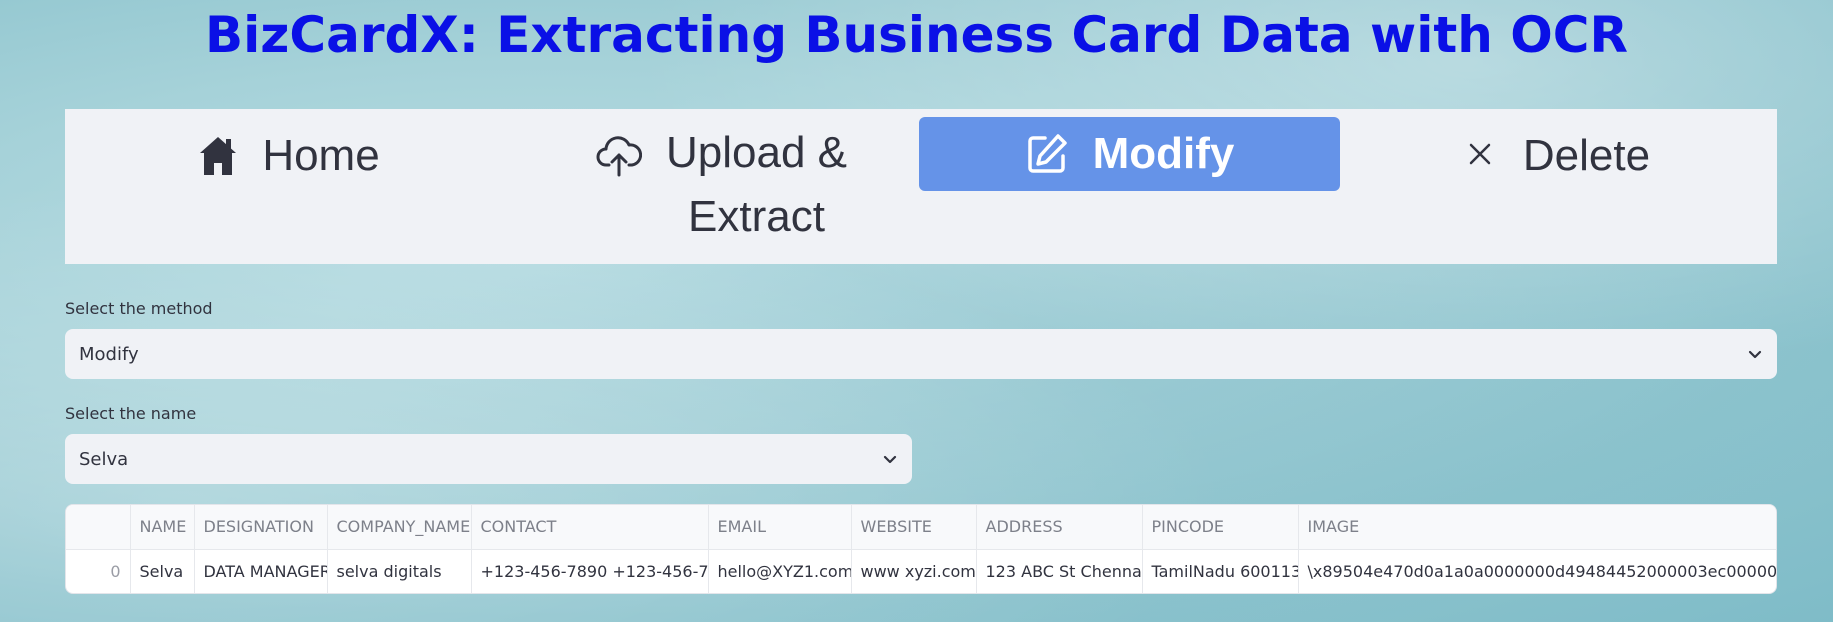 The image size is (1833, 622). I want to click on column-header-index, so click(98, 527).